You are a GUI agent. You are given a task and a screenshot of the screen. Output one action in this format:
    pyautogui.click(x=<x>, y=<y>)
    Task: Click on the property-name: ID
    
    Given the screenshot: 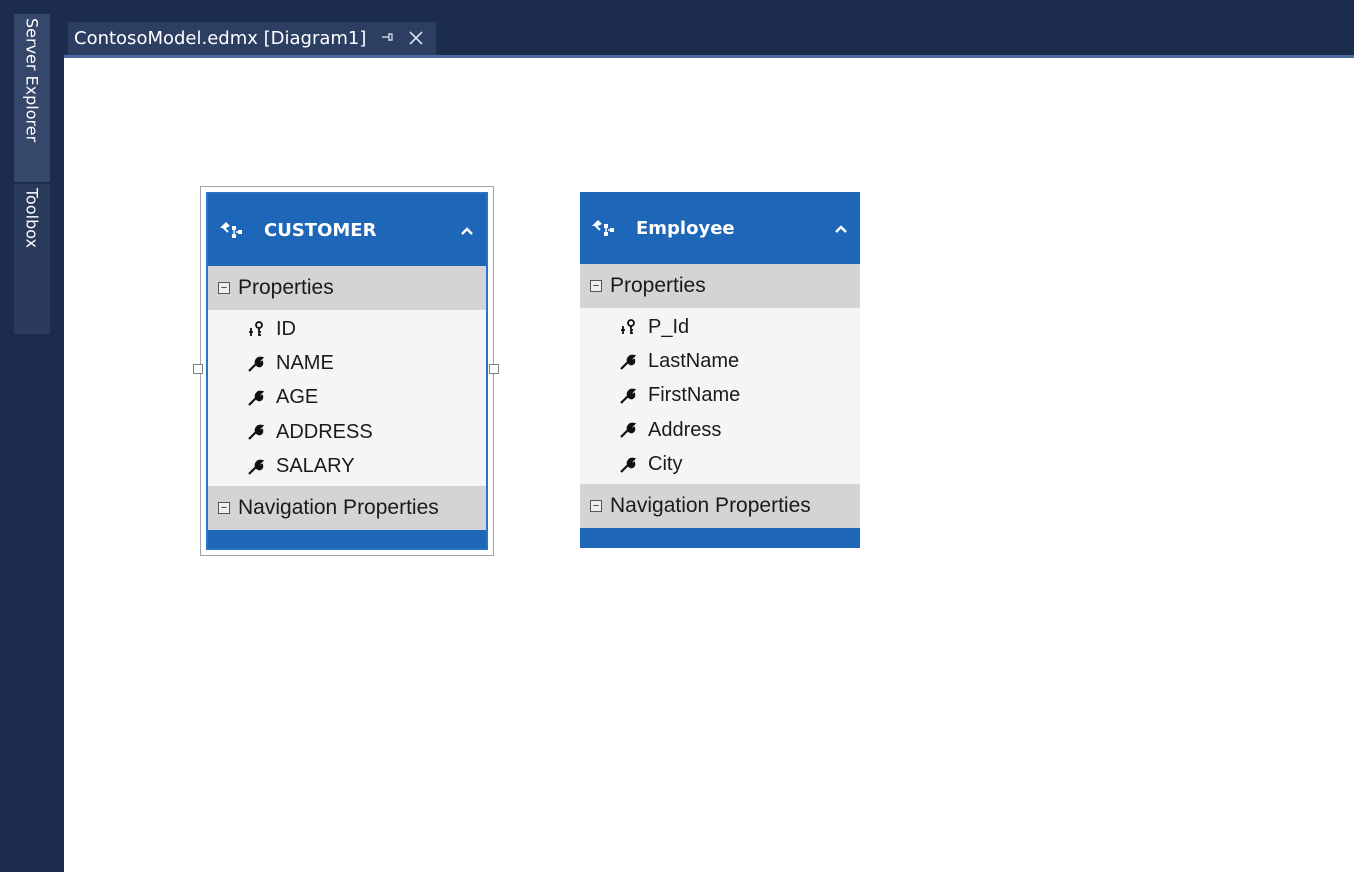 What is the action you would take?
    pyautogui.click(x=286, y=328)
    